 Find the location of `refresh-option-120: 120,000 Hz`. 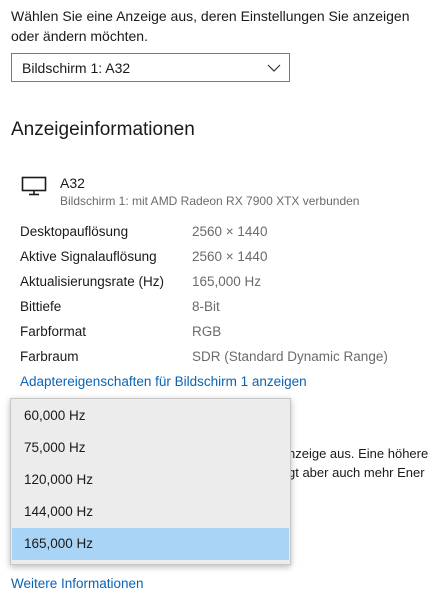

refresh-option-120: 120,000 Hz is located at coordinates (150, 480).